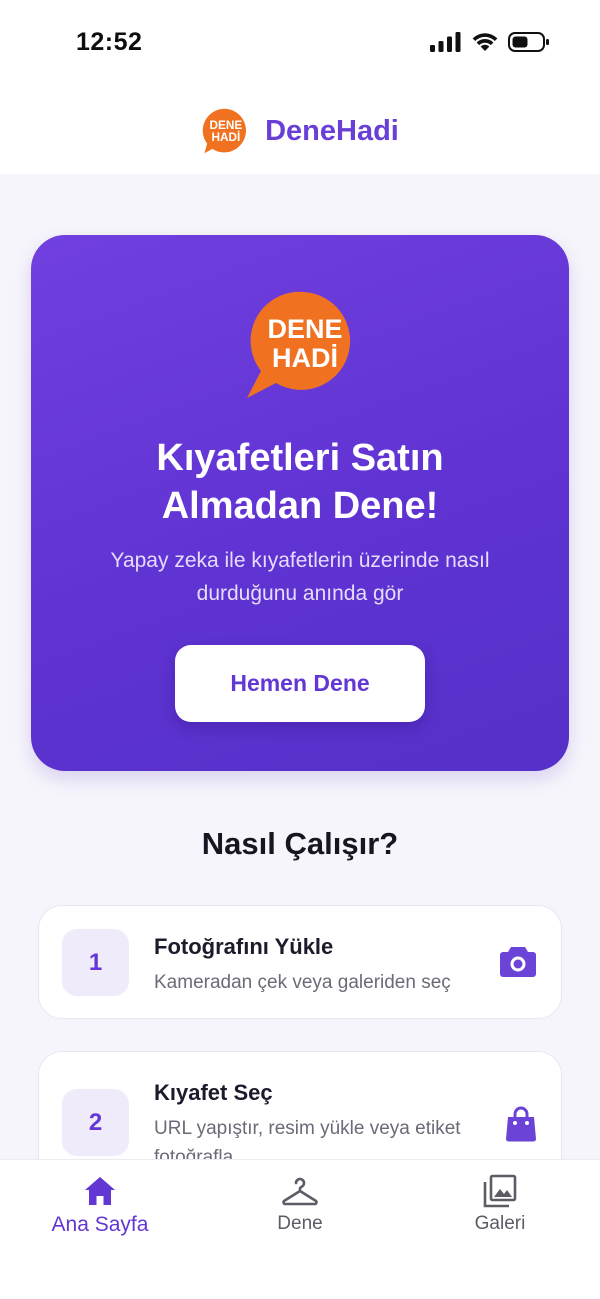  I want to click on shopping-bag-icon, so click(521, 1124).